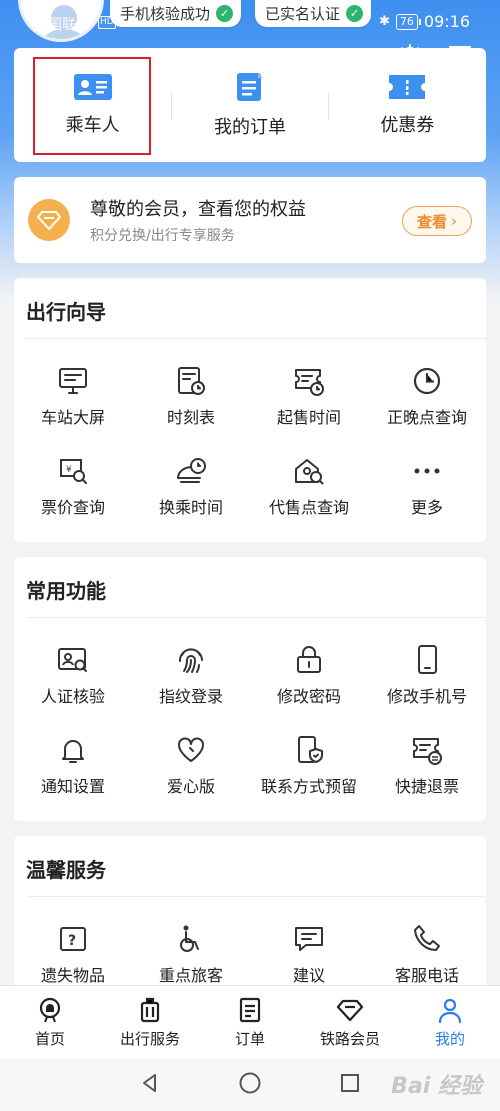 The image size is (500, 1111). I want to click on warm-label: 重点旅客, so click(190, 975).